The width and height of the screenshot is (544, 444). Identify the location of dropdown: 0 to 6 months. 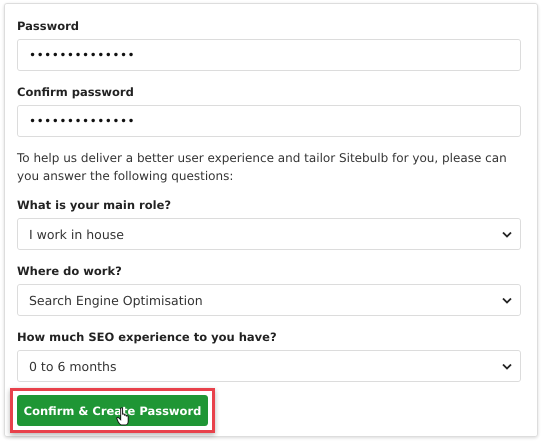
(269, 366).